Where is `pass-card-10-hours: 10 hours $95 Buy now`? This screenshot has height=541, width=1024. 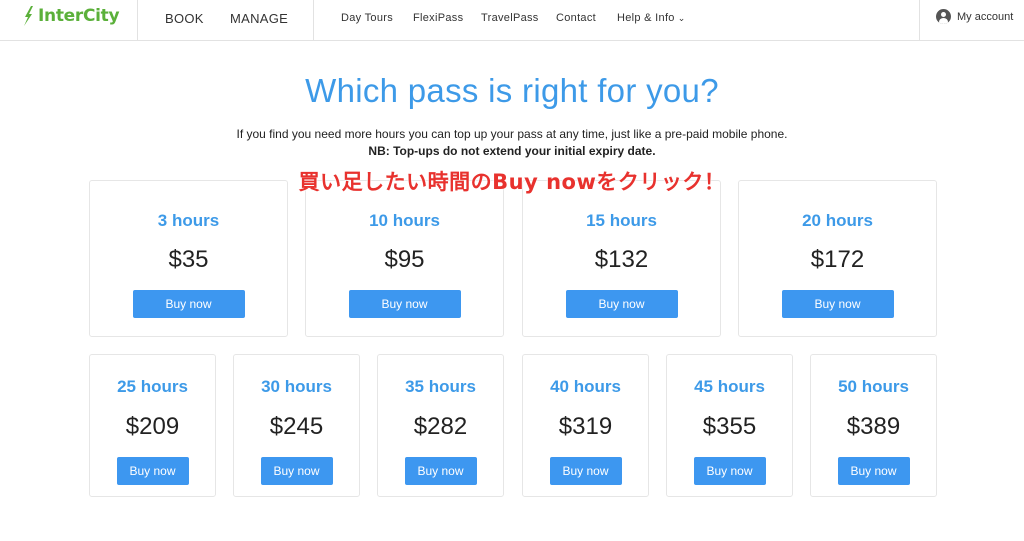 pass-card-10-hours: 10 hours $95 Buy now is located at coordinates (404, 258).